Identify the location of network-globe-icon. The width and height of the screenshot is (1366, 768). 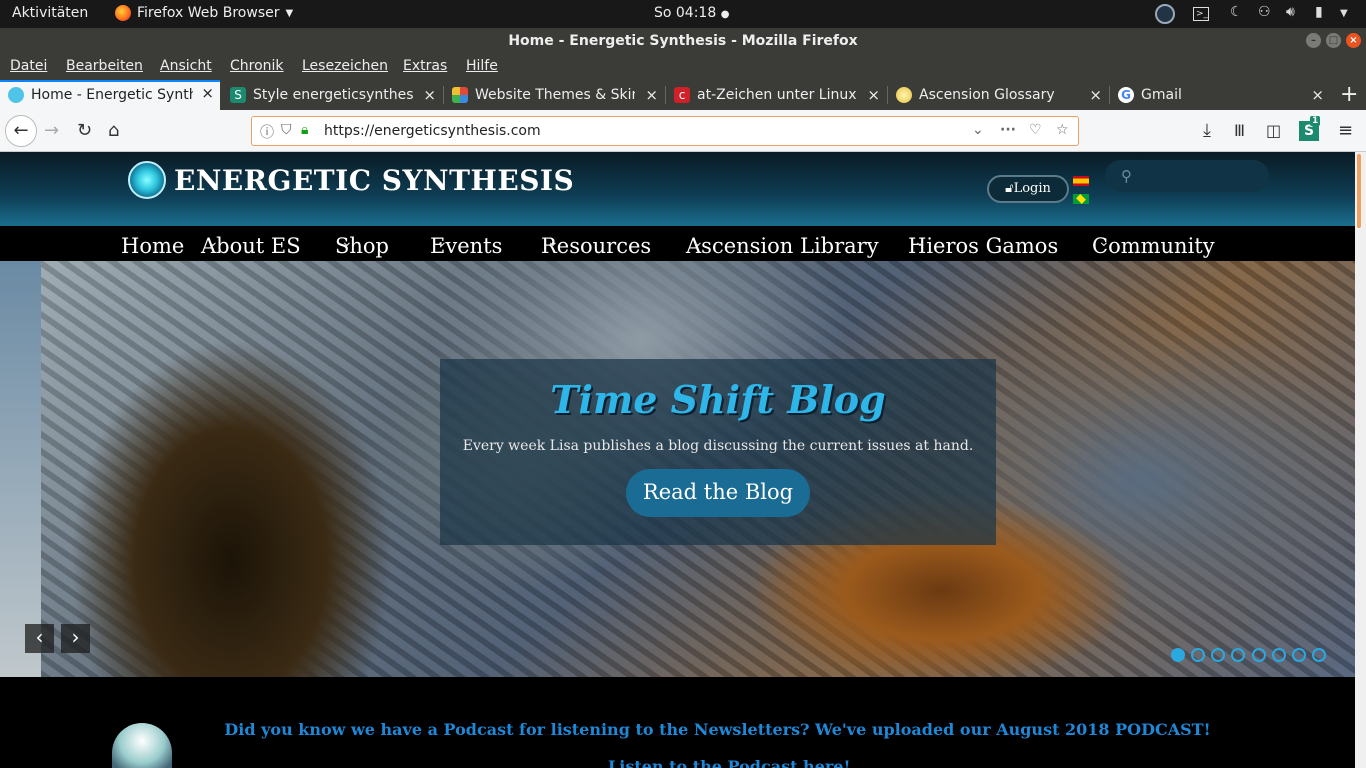
(1165, 14).